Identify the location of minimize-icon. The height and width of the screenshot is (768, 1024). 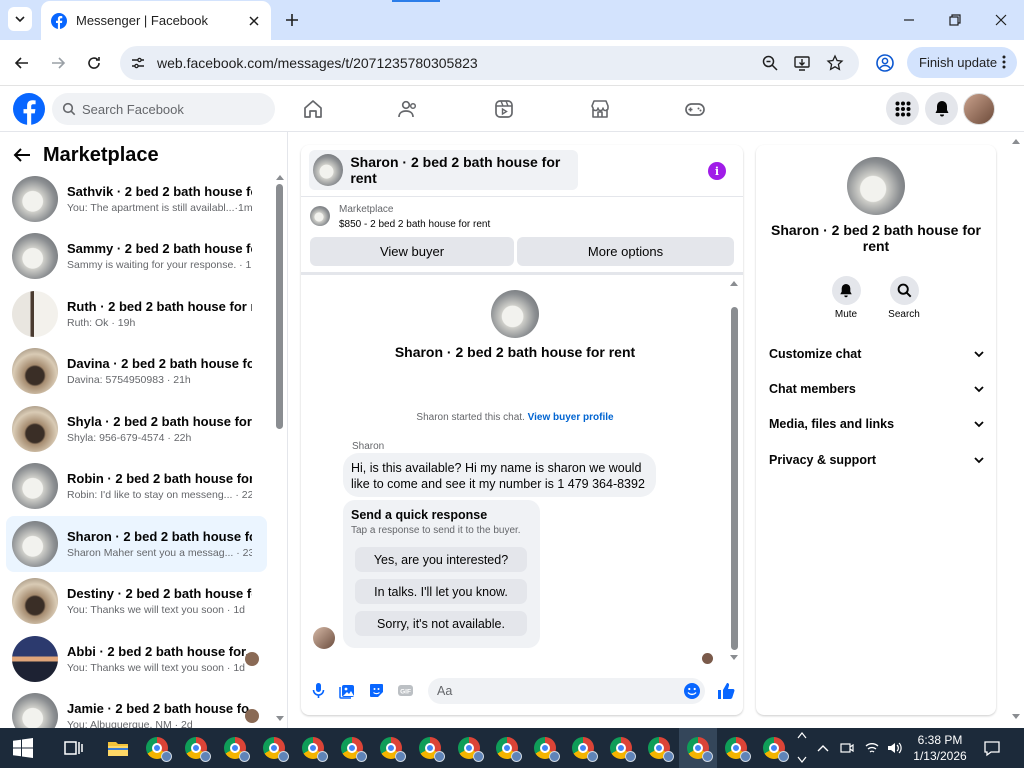
(909, 20).